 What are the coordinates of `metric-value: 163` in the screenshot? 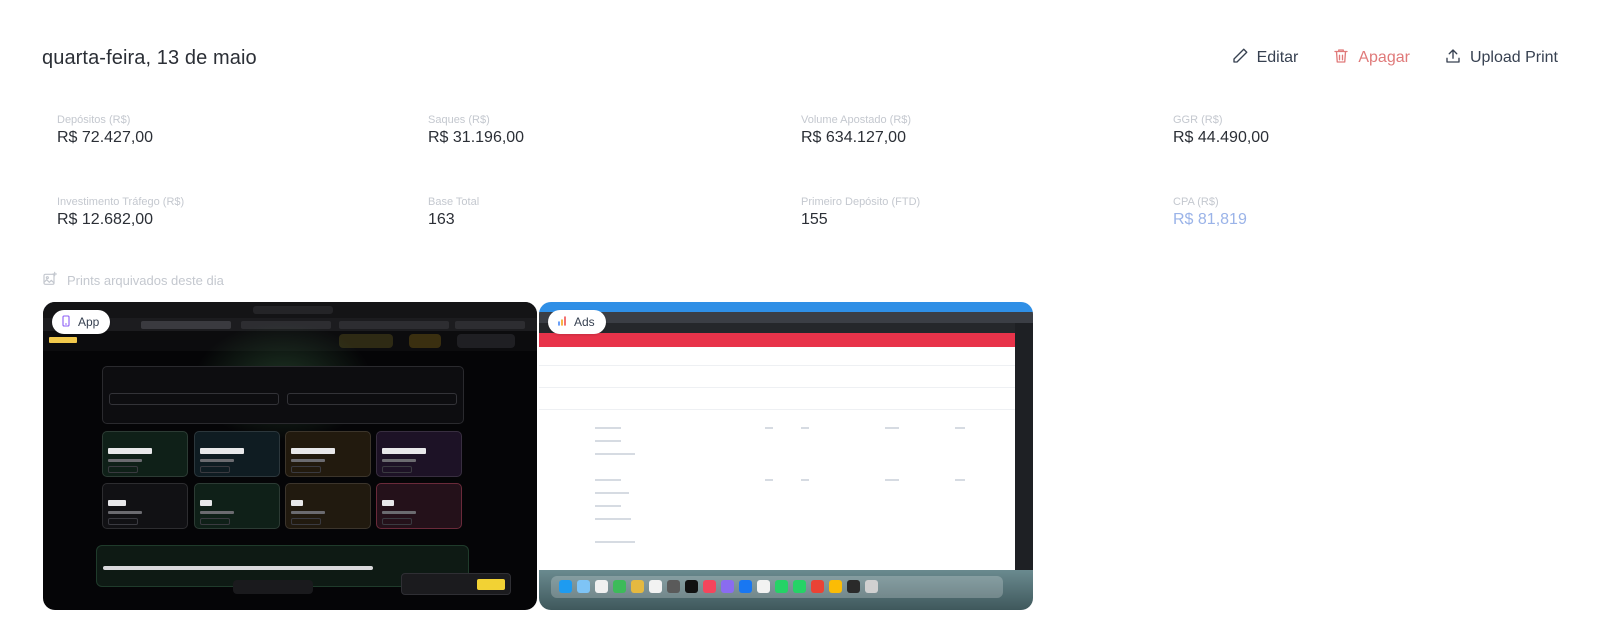 It's located at (441, 219).